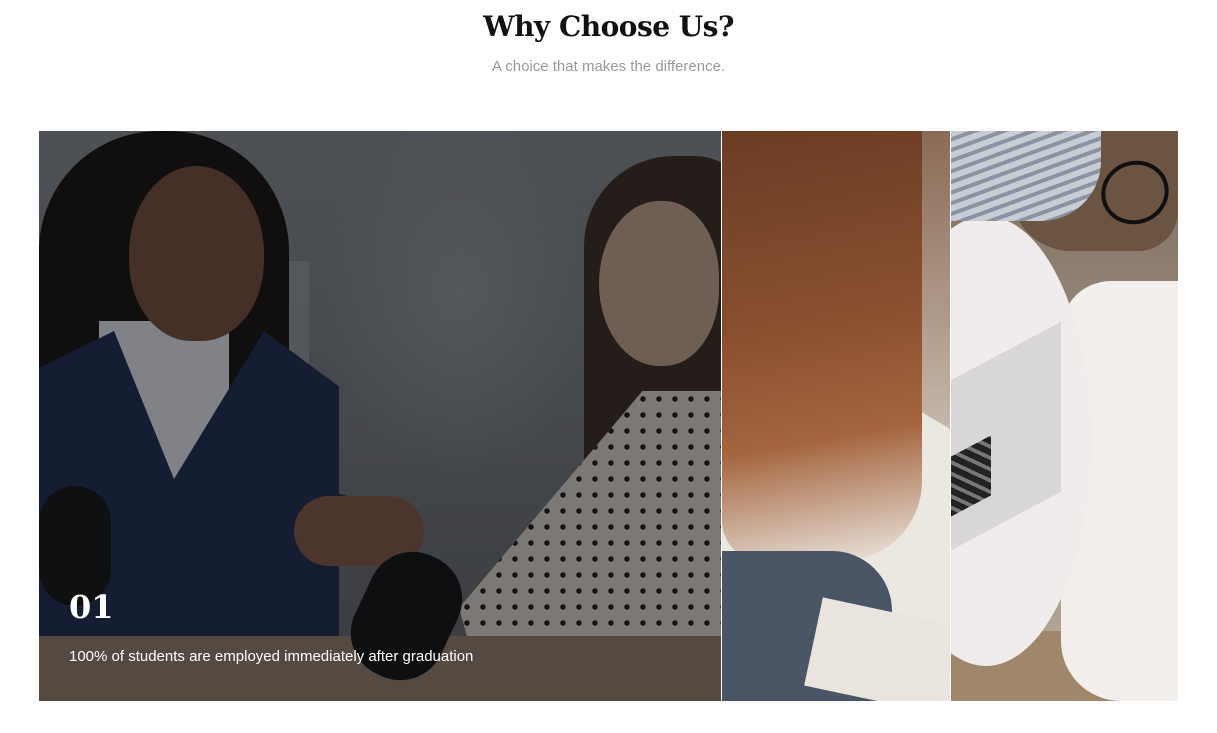 The height and width of the screenshot is (733, 1217). I want to click on section-title: Why Choose Us?, so click(608, 26).